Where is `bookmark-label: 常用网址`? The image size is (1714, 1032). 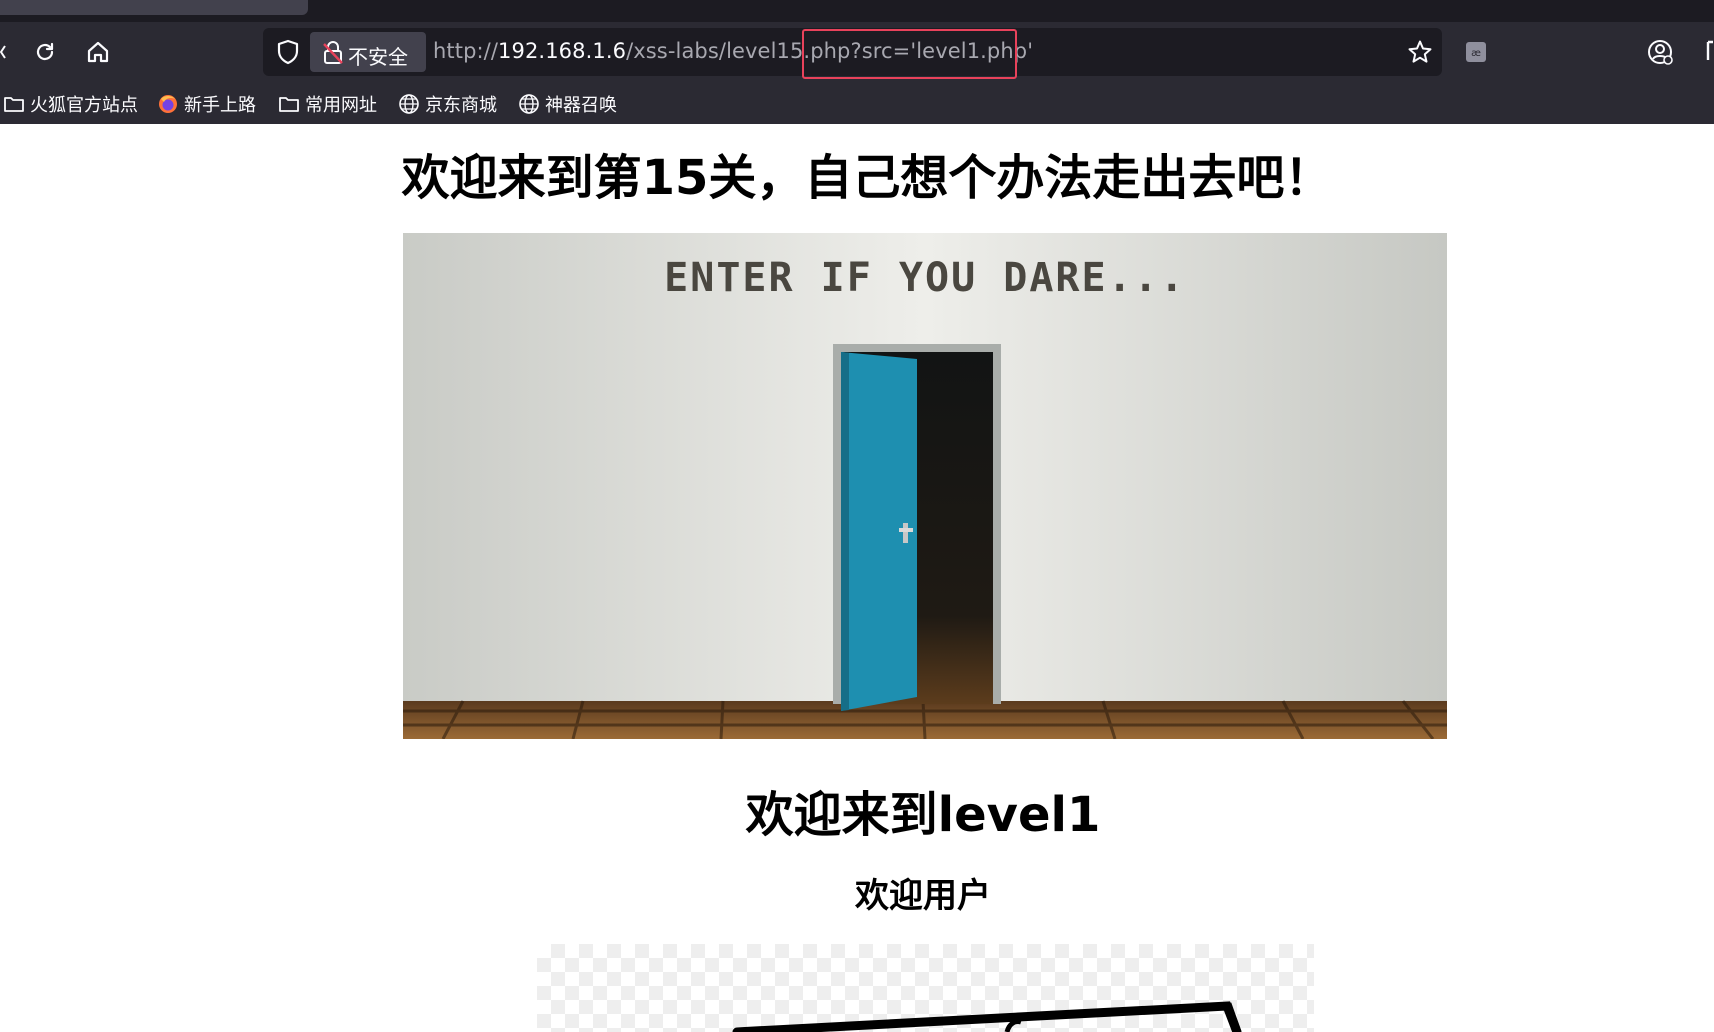
bookmark-label: 常用网址 is located at coordinates (341, 105).